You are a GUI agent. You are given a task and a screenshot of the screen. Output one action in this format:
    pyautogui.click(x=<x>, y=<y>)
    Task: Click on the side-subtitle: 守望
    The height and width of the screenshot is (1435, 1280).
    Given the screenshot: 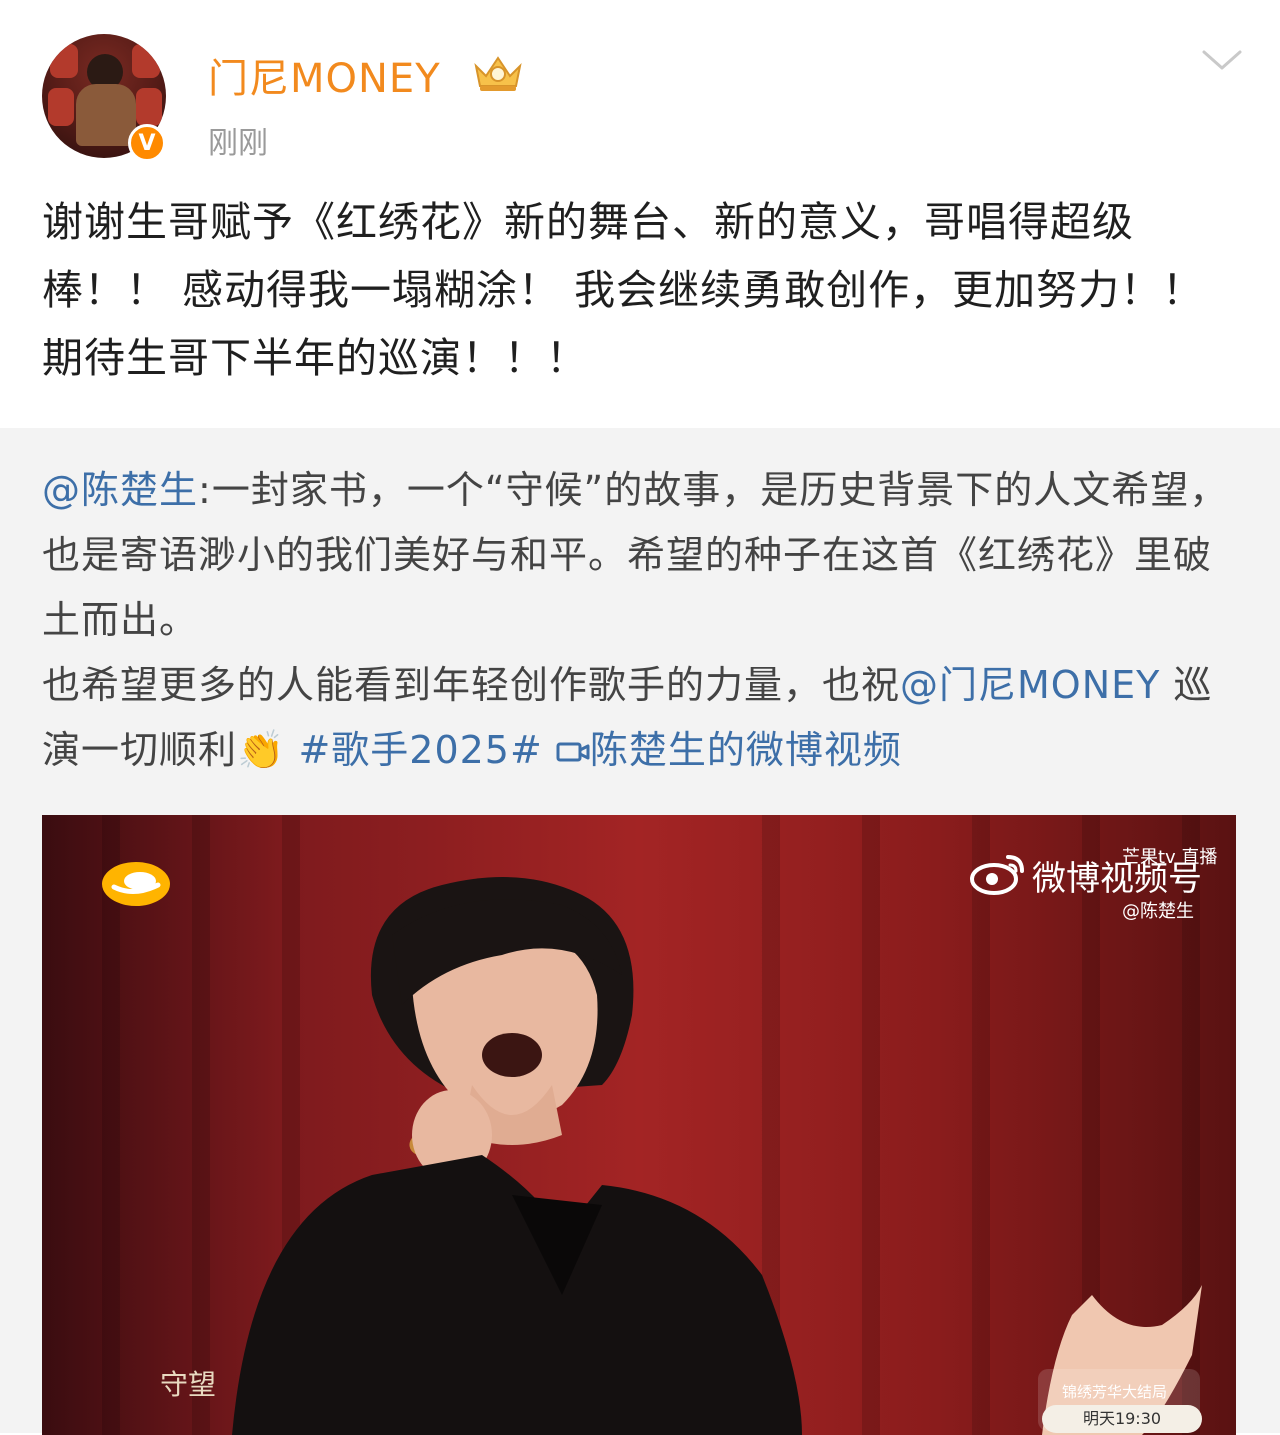 What is the action you would take?
    pyautogui.click(x=188, y=1384)
    